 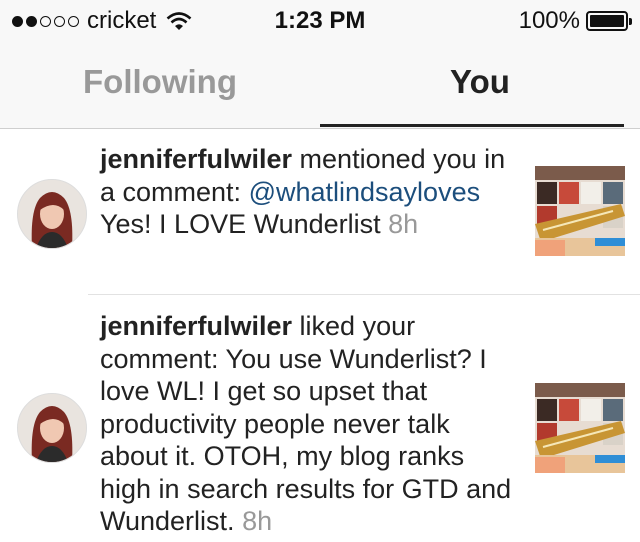 I want to click on tab-following: Following, so click(x=160, y=84).